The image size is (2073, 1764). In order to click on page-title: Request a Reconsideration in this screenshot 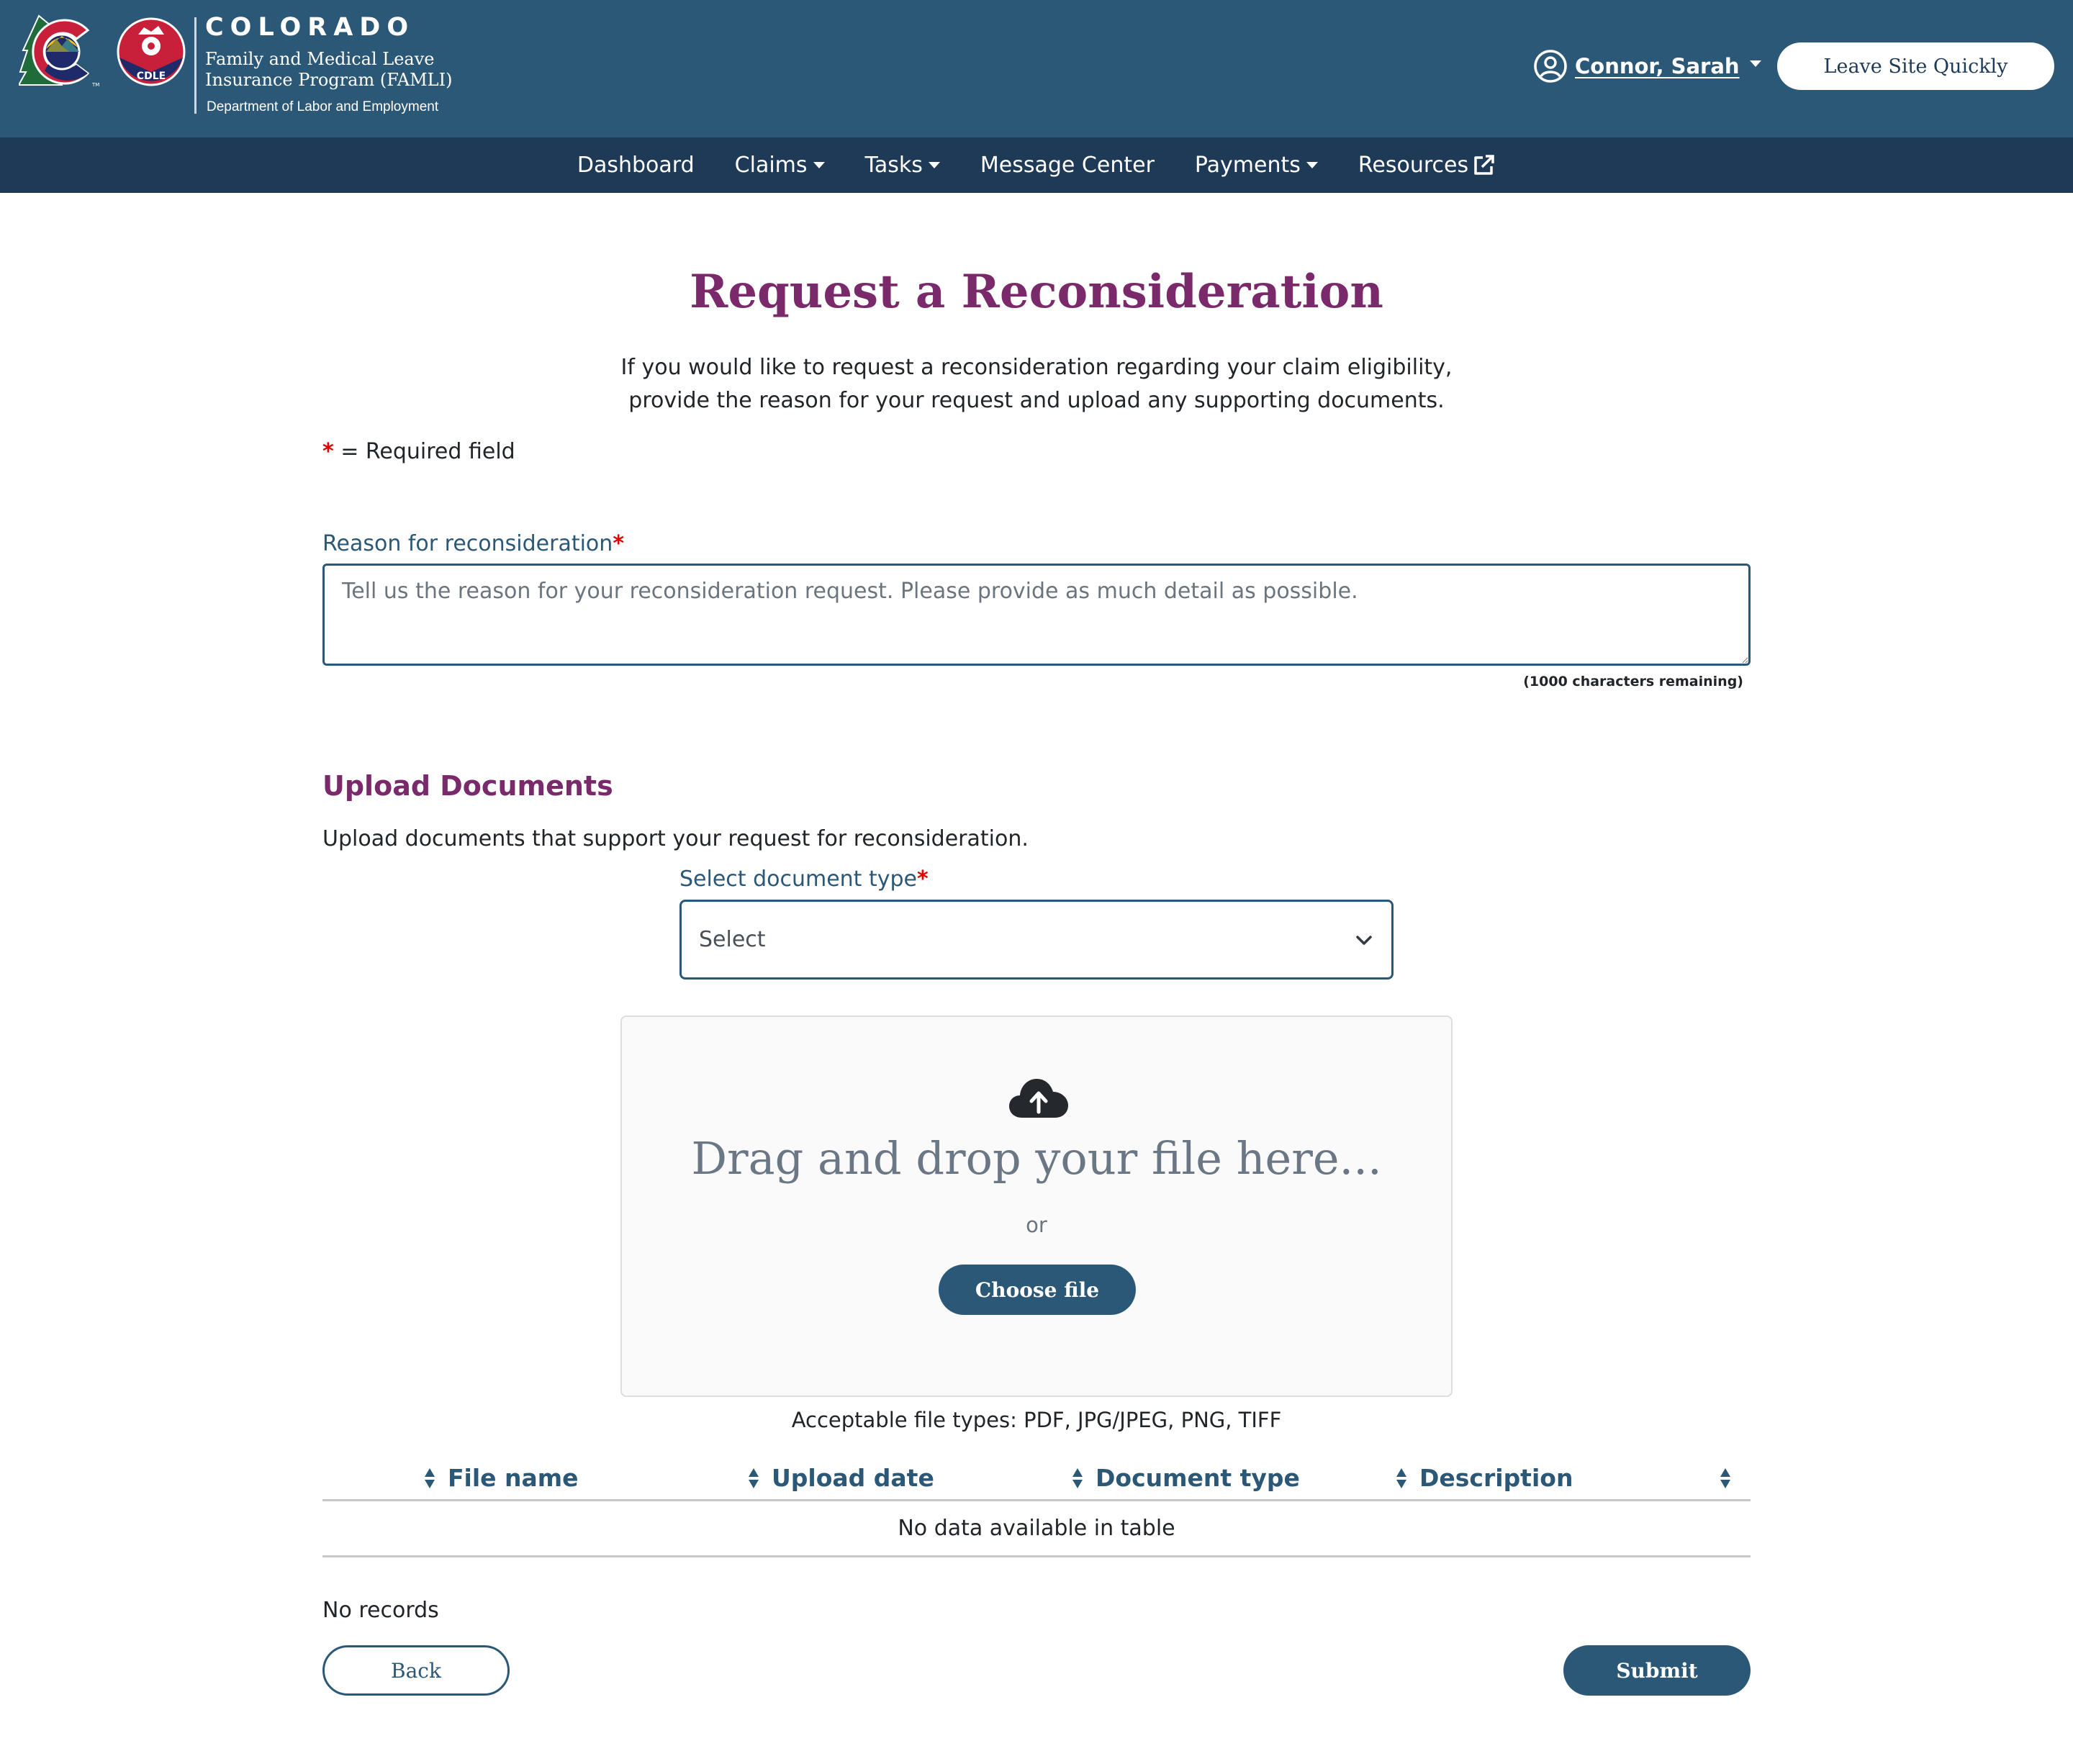, I will do `click(1036, 292)`.